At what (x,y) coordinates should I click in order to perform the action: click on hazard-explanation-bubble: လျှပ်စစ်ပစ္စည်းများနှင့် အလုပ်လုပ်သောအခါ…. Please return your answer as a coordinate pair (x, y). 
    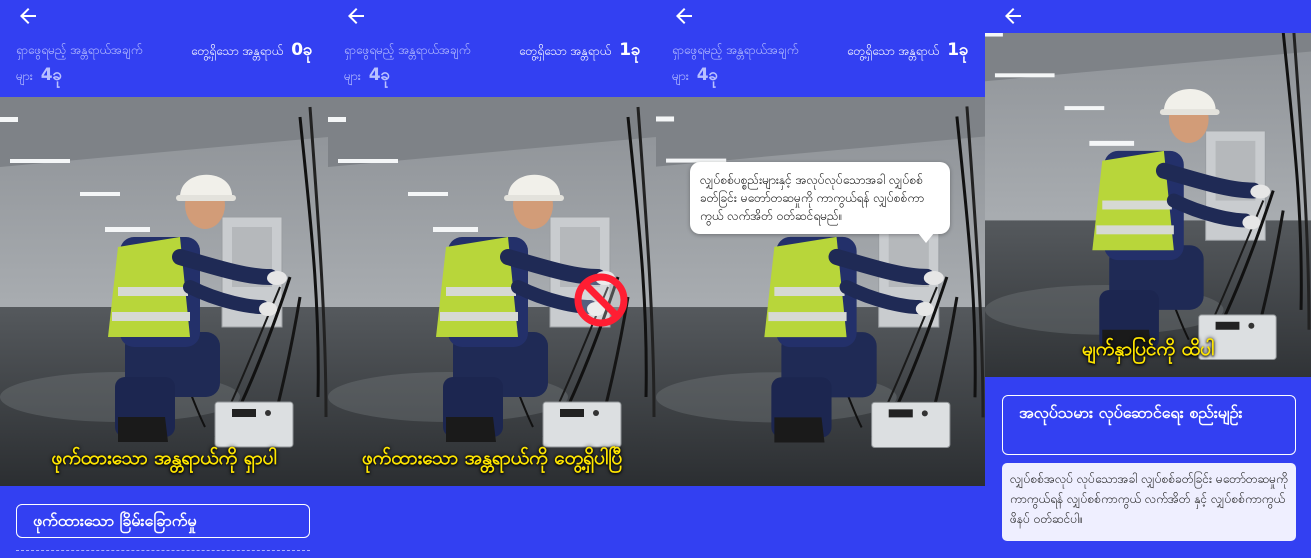
    Looking at the image, I should click on (820, 202).